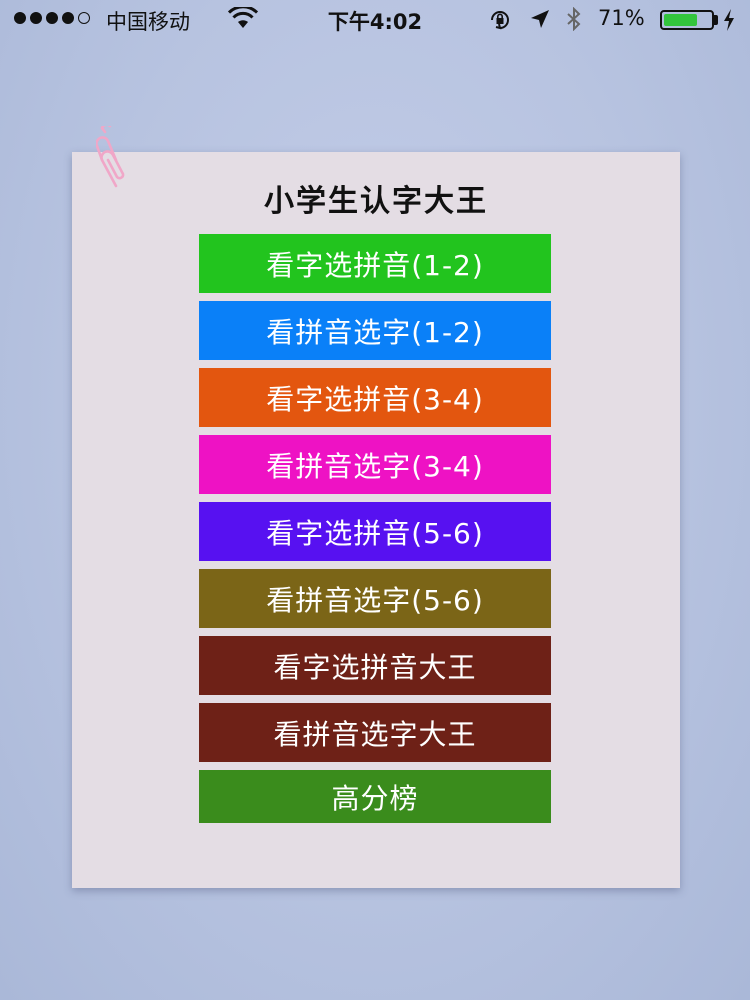  Describe the element at coordinates (500, 20) in the screenshot. I see `orientation-lock-icon` at that location.